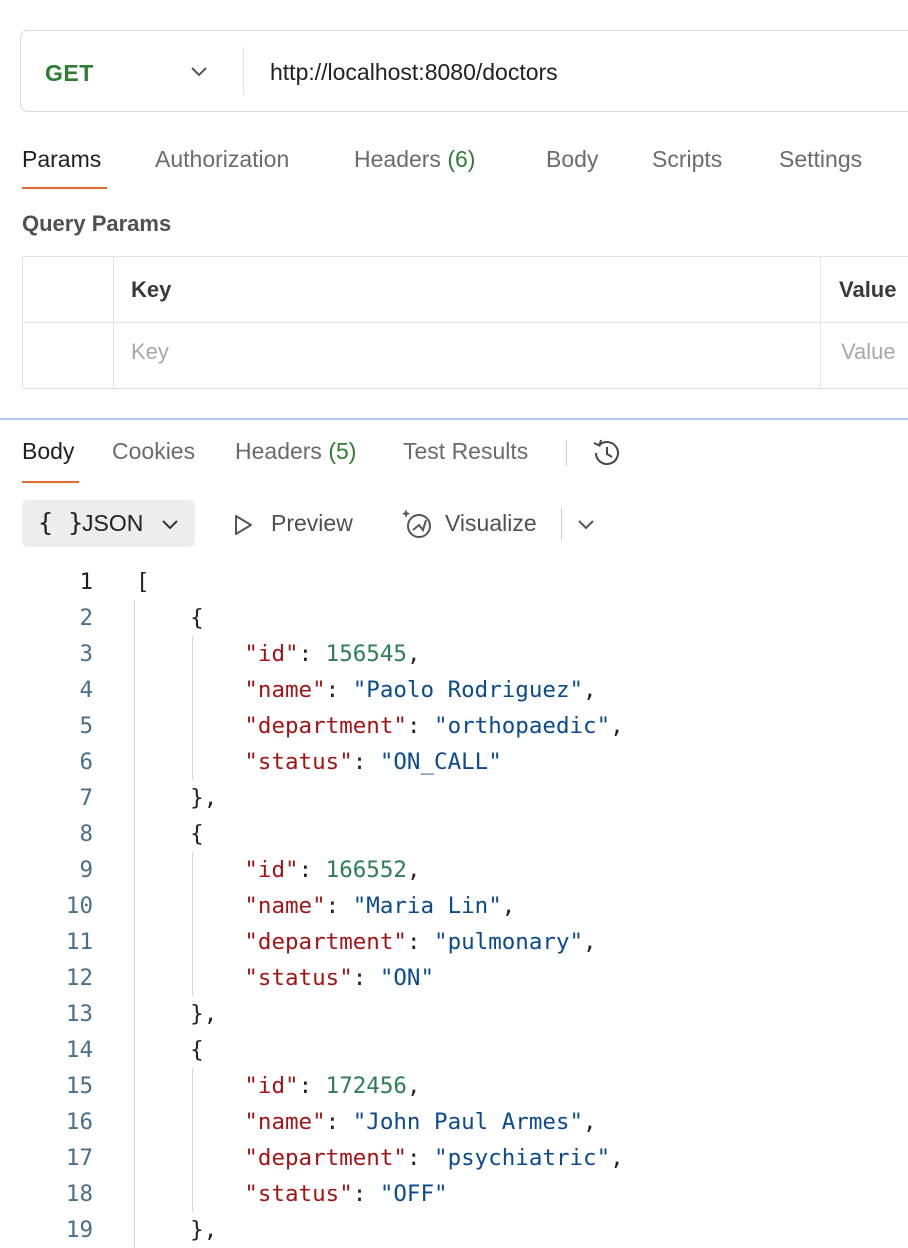 The height and width of the screenshot is (1248, 908). I want to click on response-tab-headers: Headers (5), so click(295, 451).